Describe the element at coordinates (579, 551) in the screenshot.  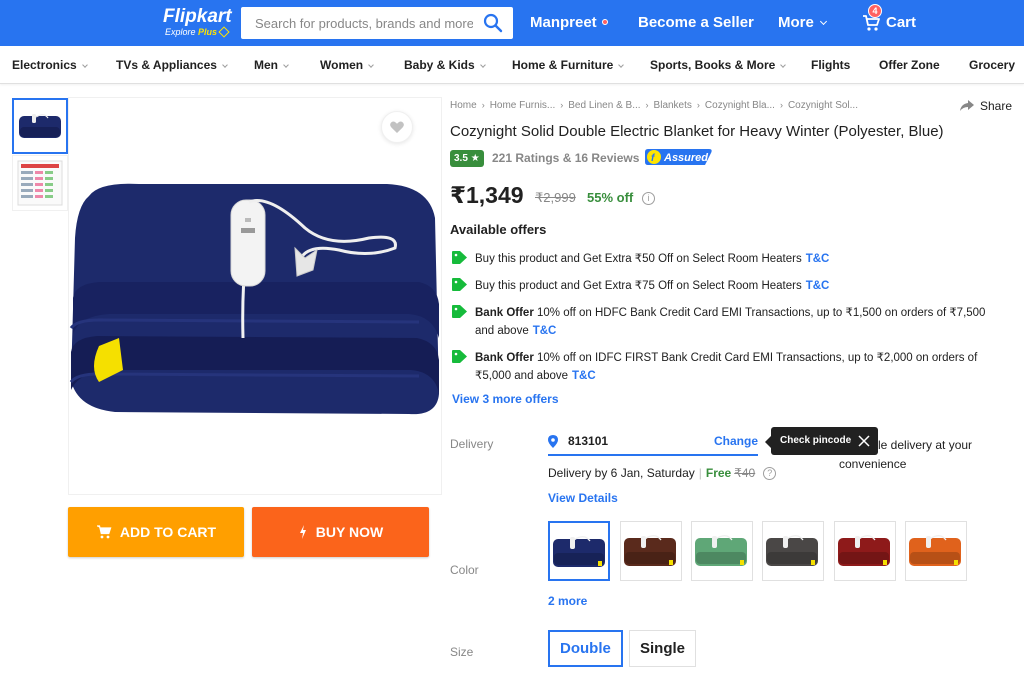
I see `color-swatch-navy` at that location.